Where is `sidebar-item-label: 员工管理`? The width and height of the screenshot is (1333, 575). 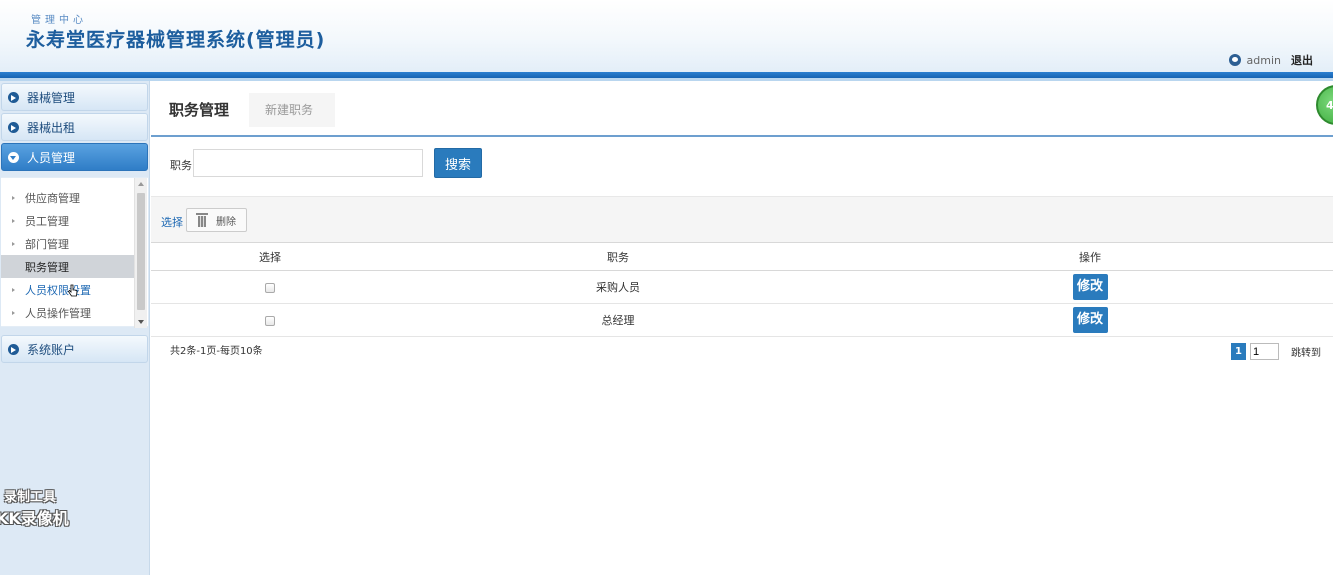
sidebar-item-label: 员工管理 is located at coordinates (47, 221).